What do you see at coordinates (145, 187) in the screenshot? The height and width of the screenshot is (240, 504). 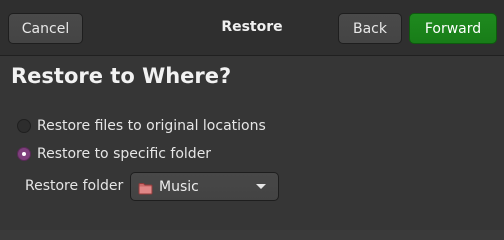 I see `folder-icon` at bounding box center [145, 187].